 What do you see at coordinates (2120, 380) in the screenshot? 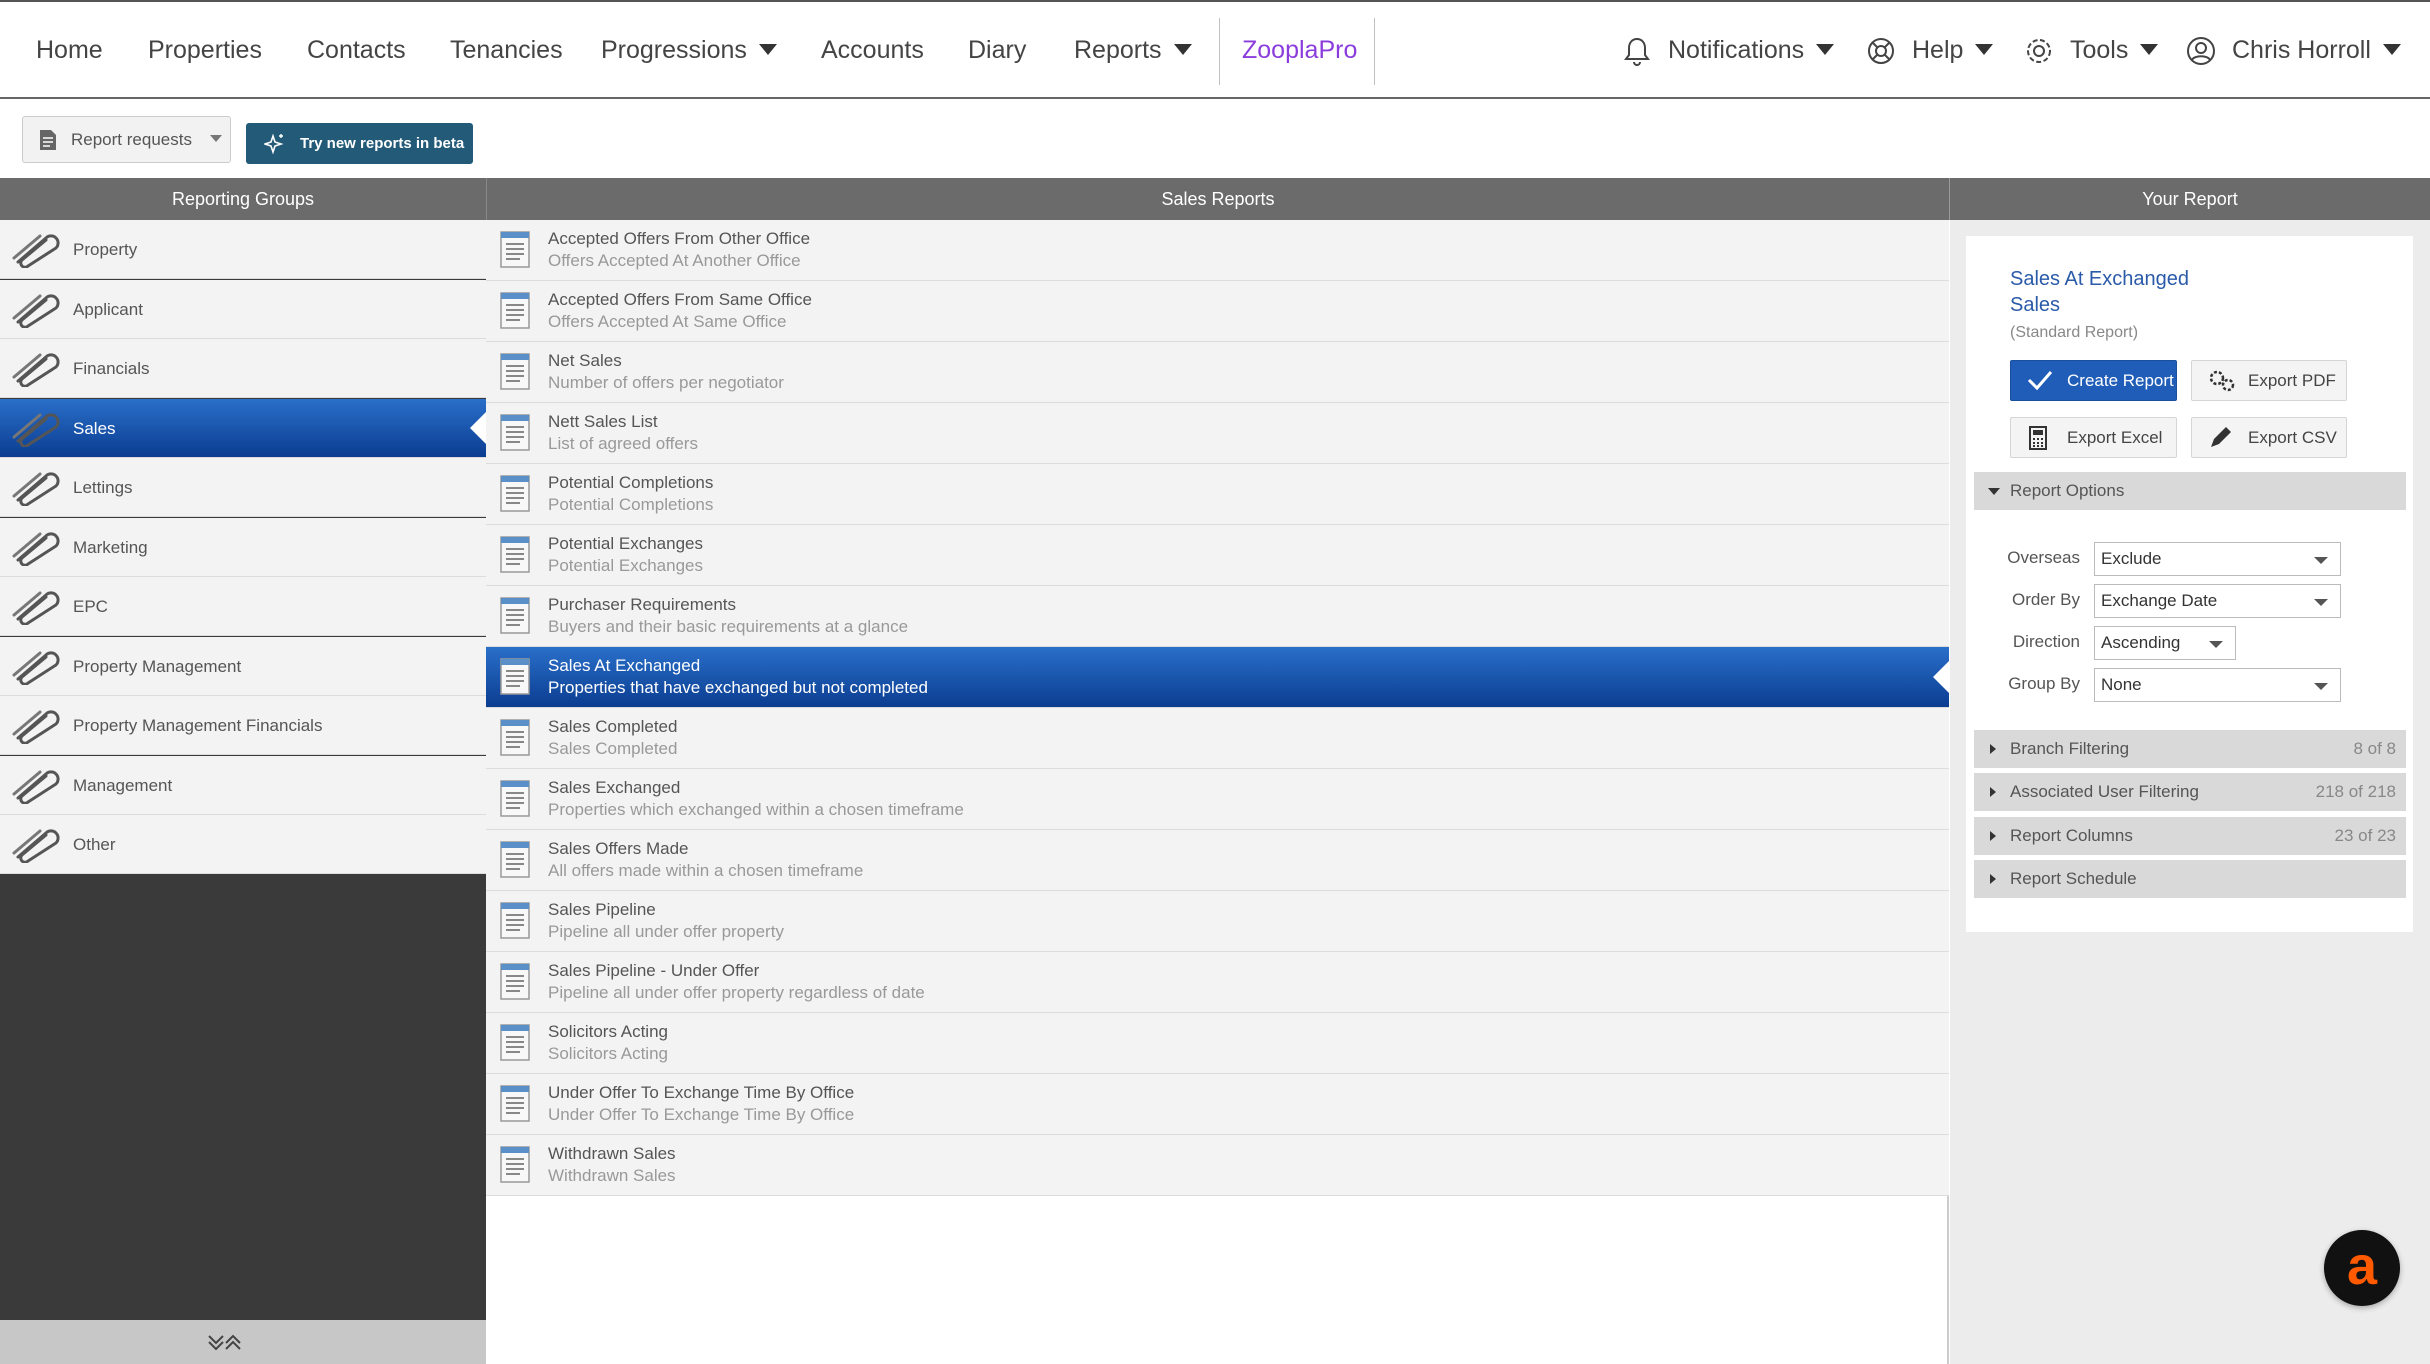
I see `create-report-label: Create Report` at bounding box center [2120, 380].